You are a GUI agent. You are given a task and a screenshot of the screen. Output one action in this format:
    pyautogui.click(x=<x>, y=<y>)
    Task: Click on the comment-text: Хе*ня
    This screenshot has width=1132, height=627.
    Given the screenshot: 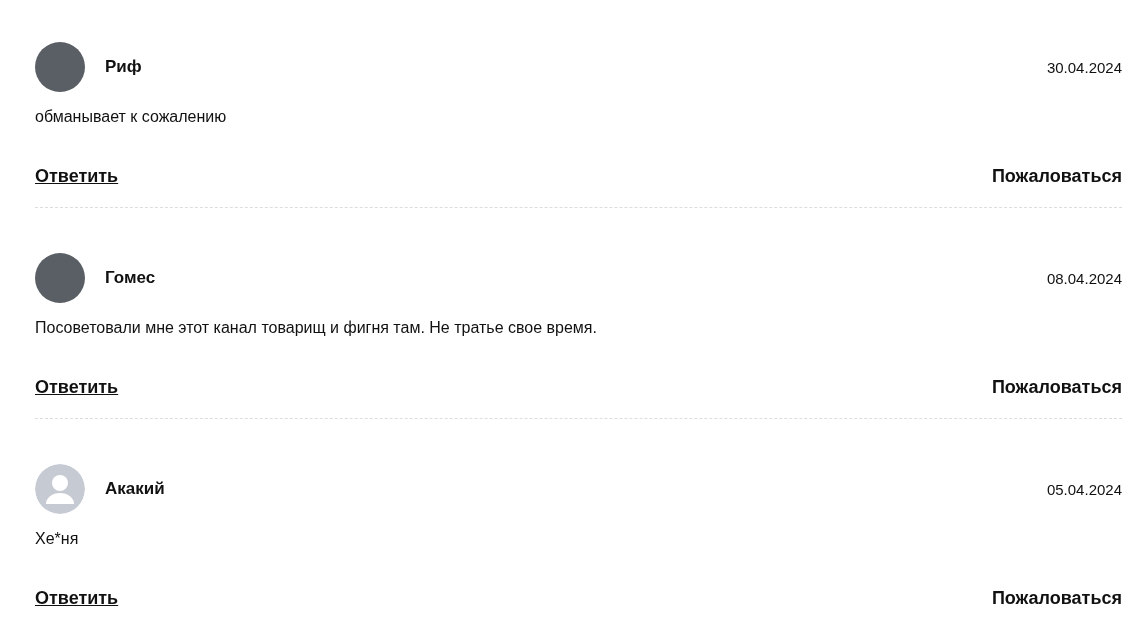 What is the action you would take?
    pyautogui.click(x=57, y=539)
    